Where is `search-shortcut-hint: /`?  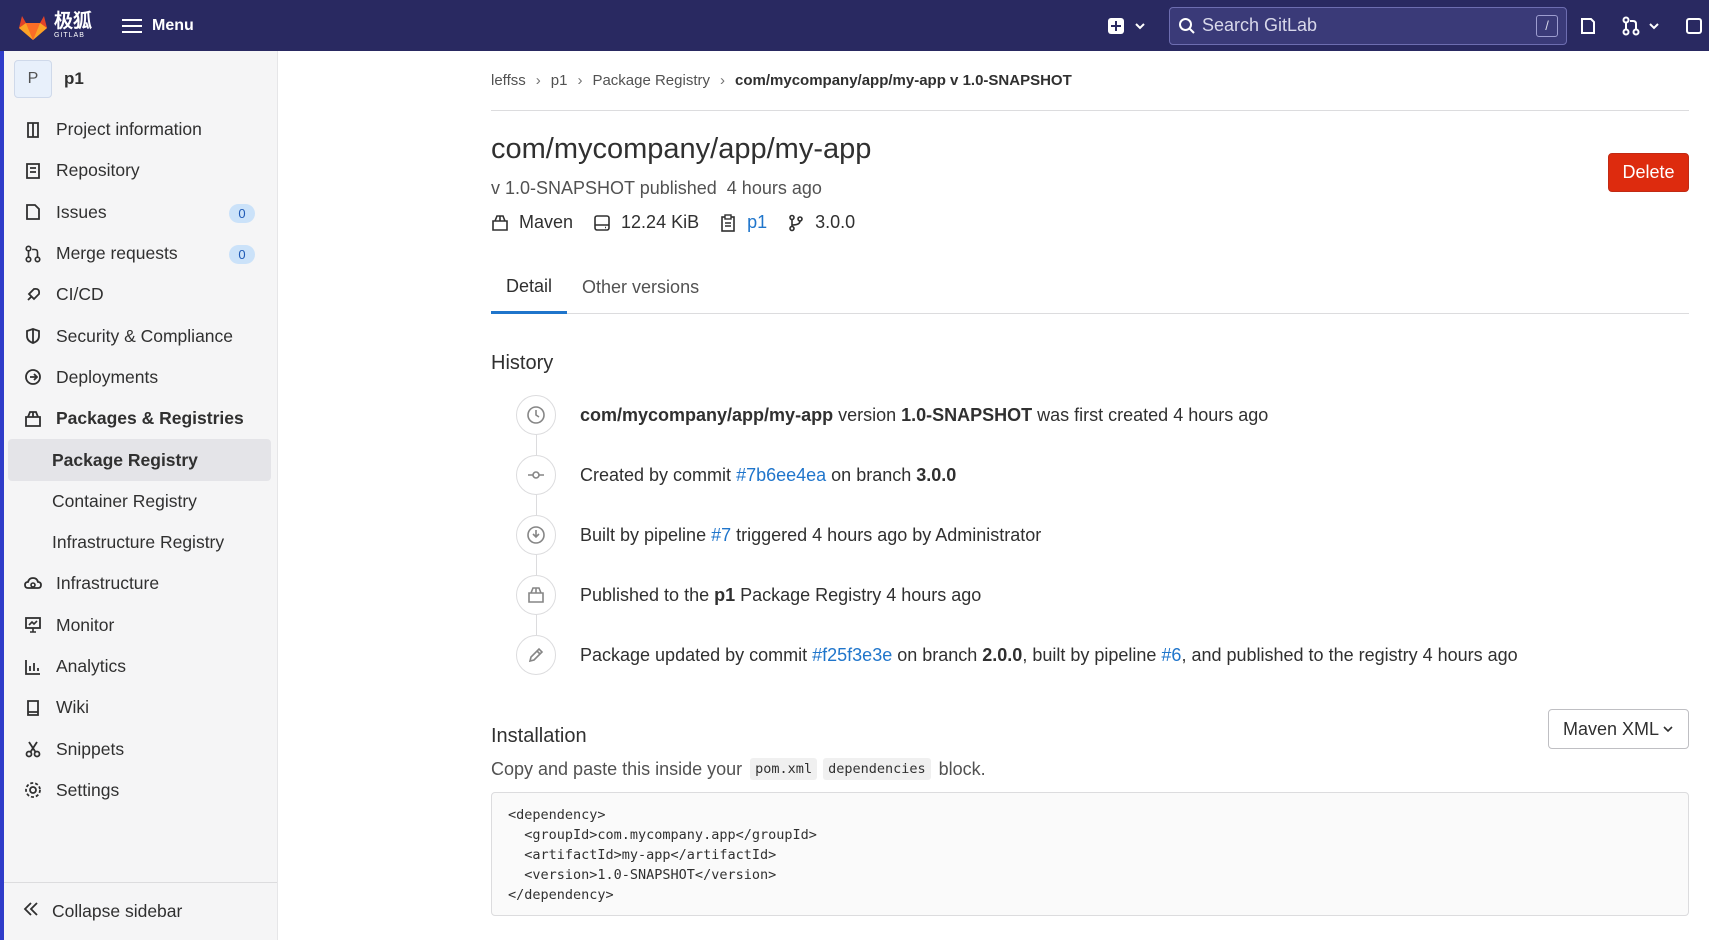 search-shortcut-hint: / is located at coordinates (1547, 25).